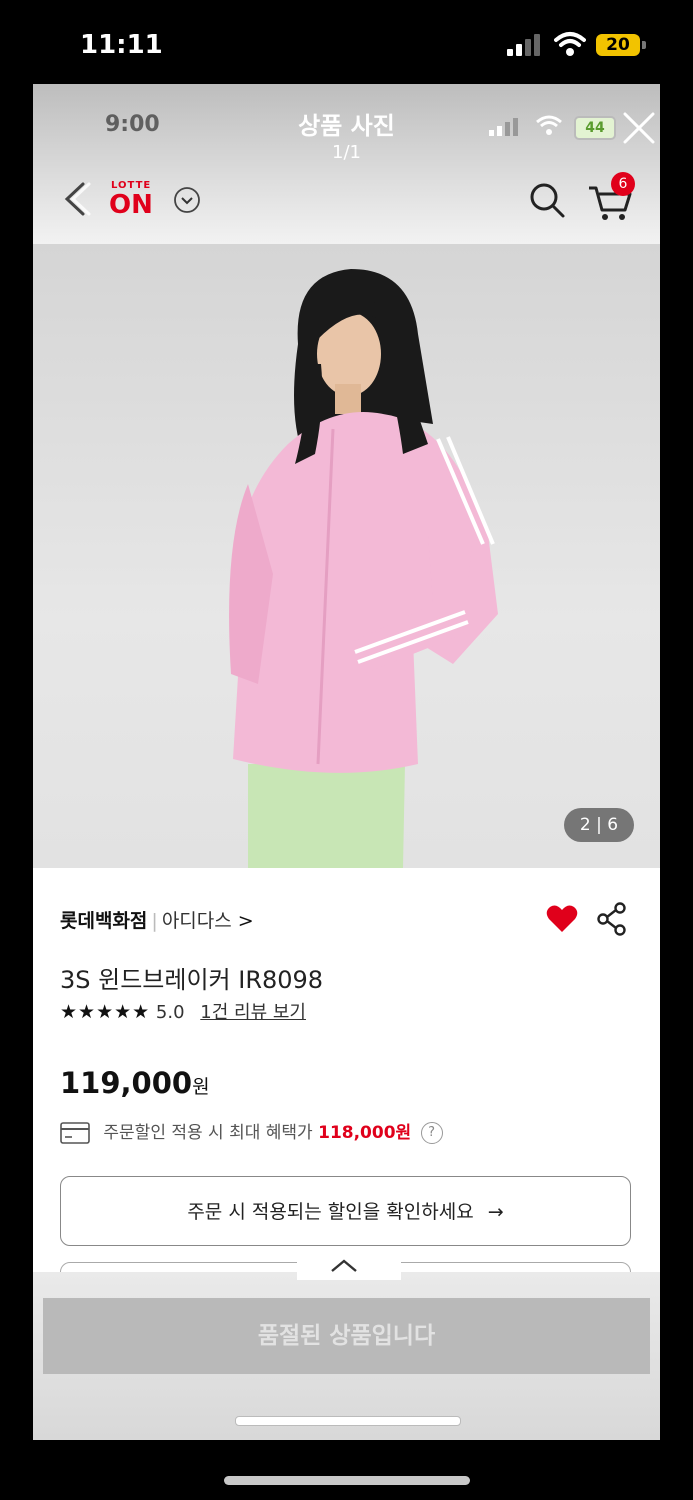 Image resolution: width=693 pixels, height=1500 pixels. What do you see at coordinates (618, 45) in the screenshot?
I see `battery-icon: 20` at bounding box center [618, 45].